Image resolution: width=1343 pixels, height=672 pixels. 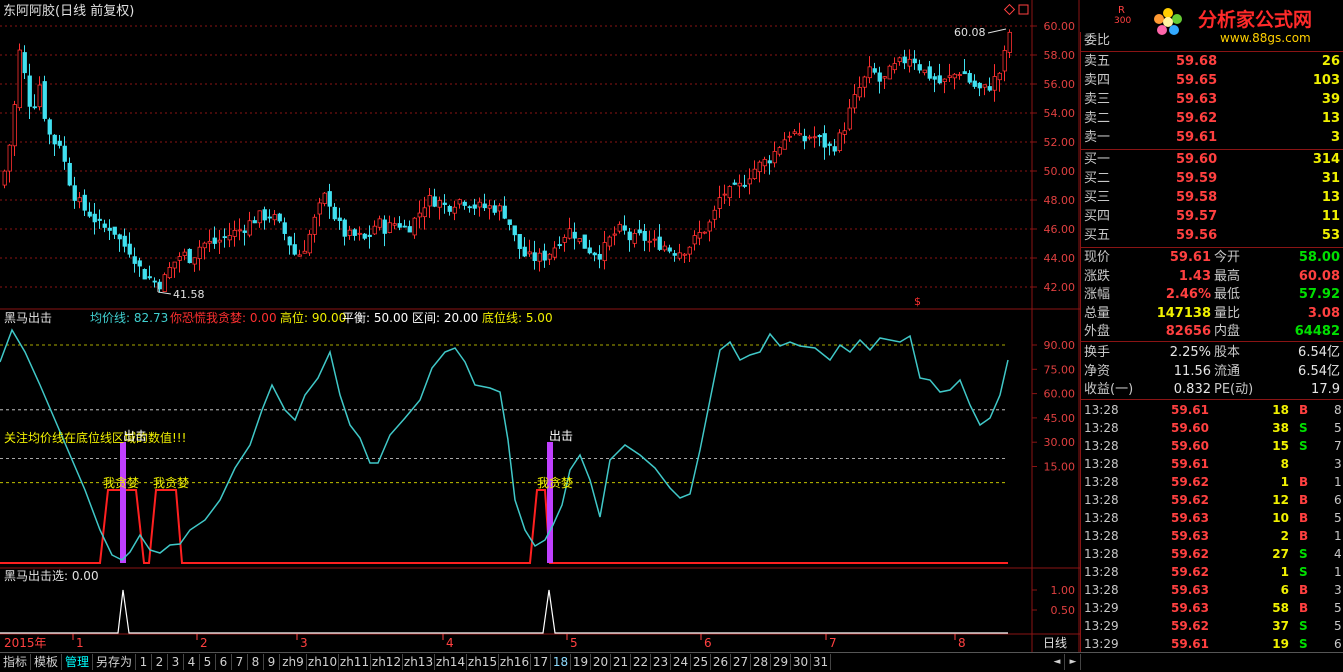 I want to click on tick-price: 59.60, so click(x=1190, y=446).